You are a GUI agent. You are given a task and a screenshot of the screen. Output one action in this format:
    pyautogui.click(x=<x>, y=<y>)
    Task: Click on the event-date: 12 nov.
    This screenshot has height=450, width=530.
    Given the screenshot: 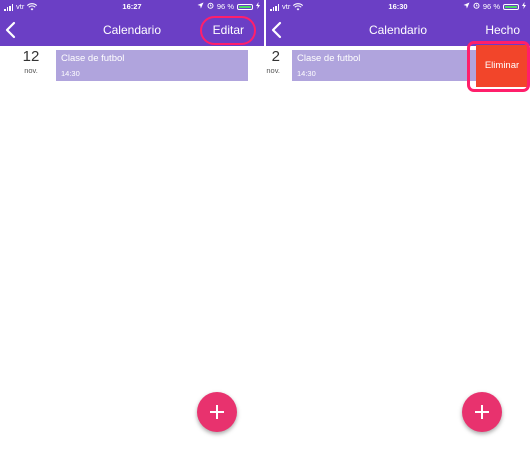 What is the action you would take?
    pyautogui.click(x=31, y=62)
    